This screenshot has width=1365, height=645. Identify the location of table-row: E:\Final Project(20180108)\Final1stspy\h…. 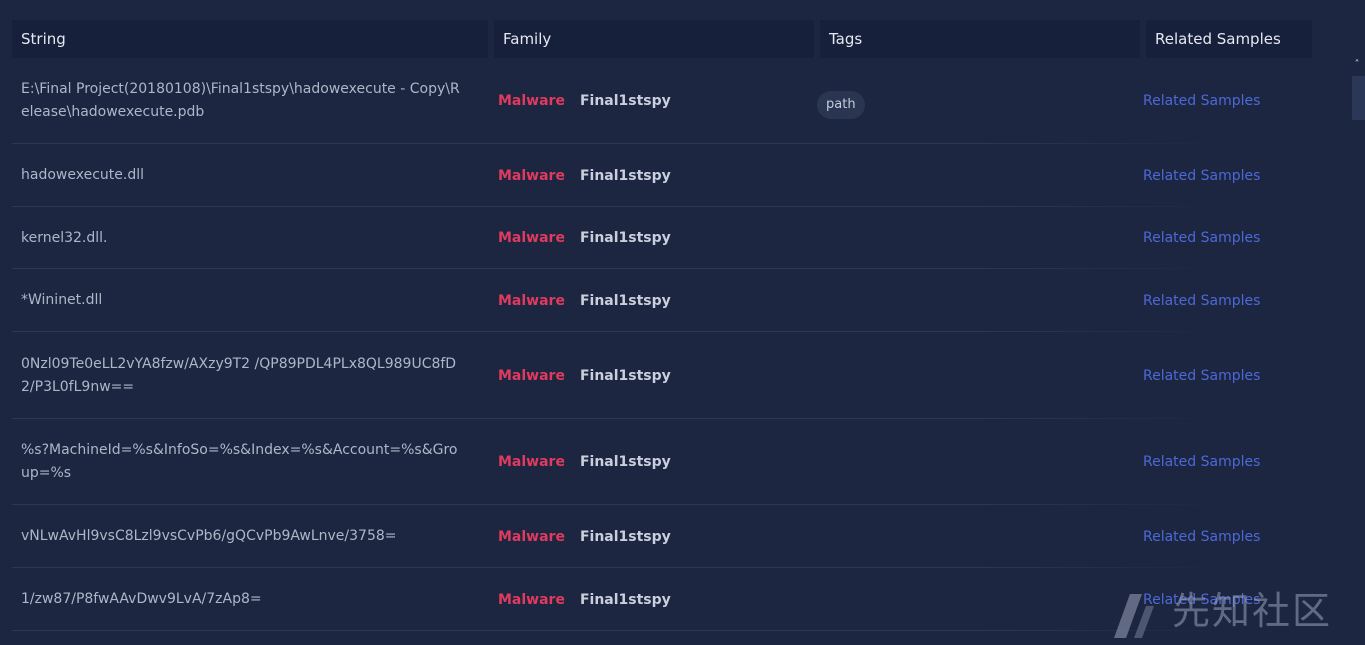
(662, 101).